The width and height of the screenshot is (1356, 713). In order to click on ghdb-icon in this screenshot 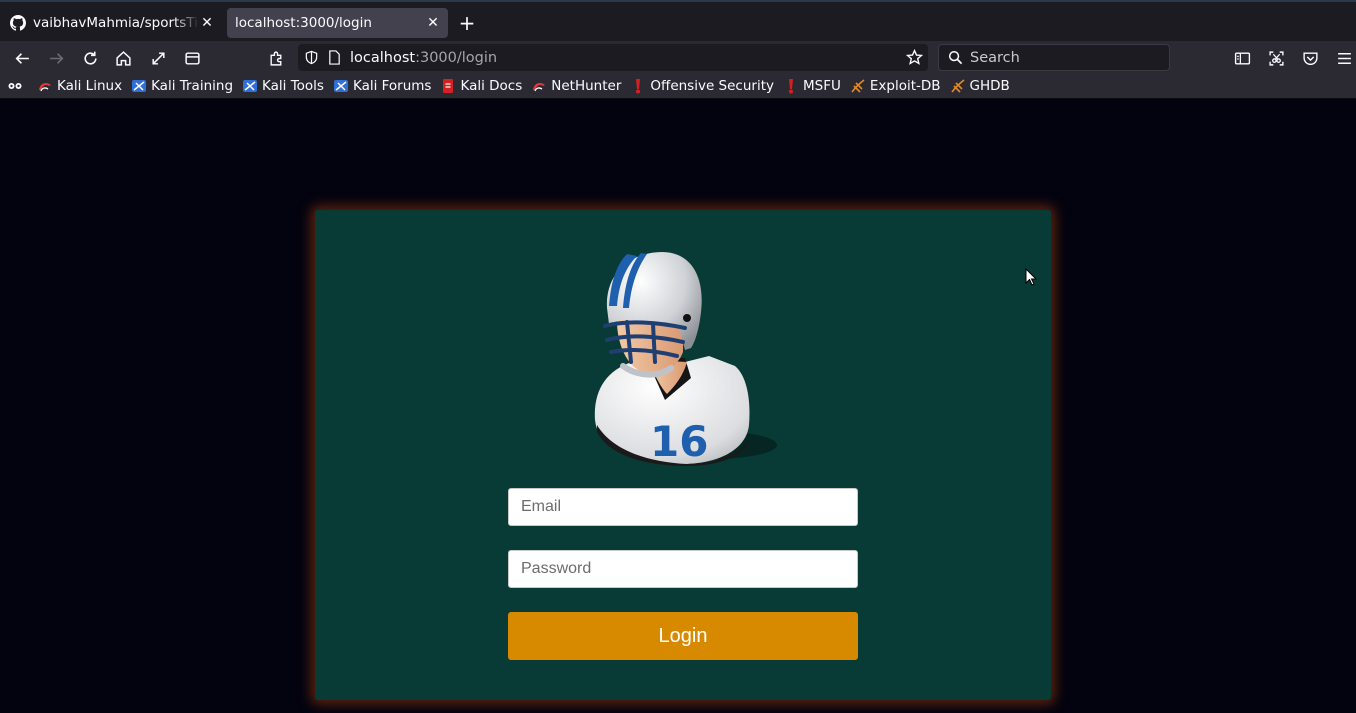, I will do `click(957, 86)`.